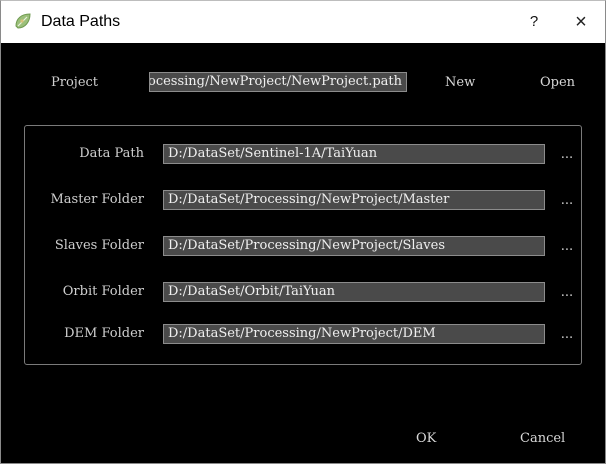  What do you see at coordinates (303, 22) in the screenshot?
I see `title-bar: Data Paths ? ×` at bounding box center [303, 22].